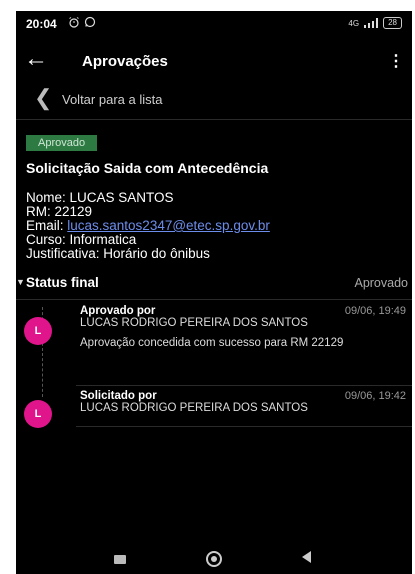  What do you see at coordinates (120, 559) in the screenshot?
I see `recent-apps-icon` at bounding box center [120, 559].